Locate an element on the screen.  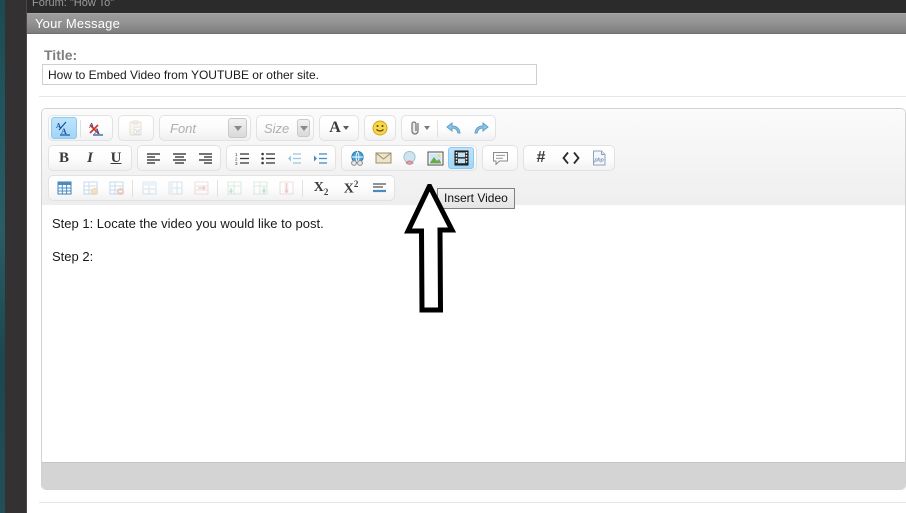
insert-email-button is located at coordinates (383, 158).